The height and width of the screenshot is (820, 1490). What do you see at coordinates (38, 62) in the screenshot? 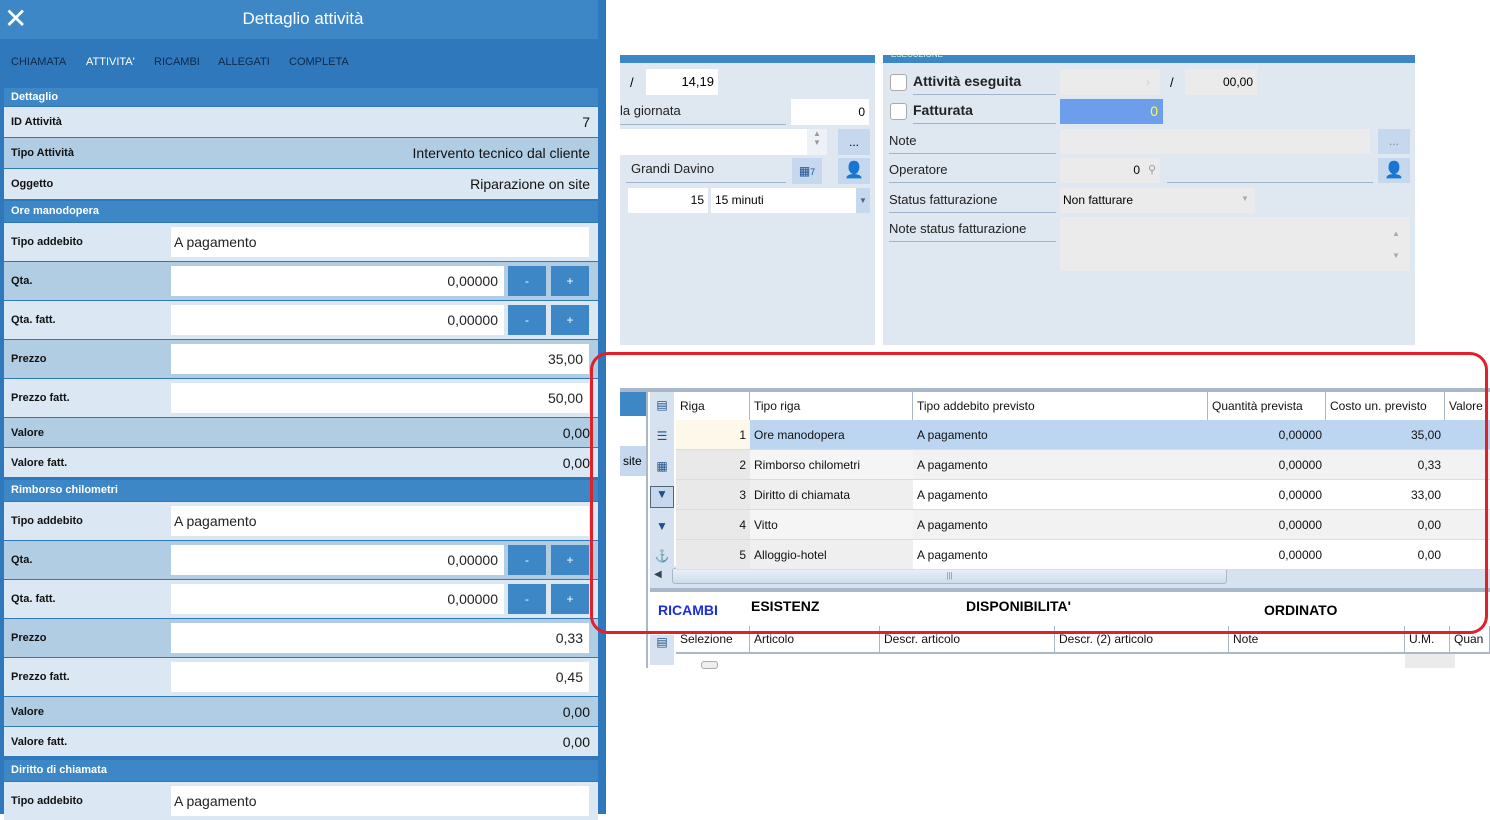
I see `tab-chiamata: CHIAMATA` at bounding box center [38, 62].